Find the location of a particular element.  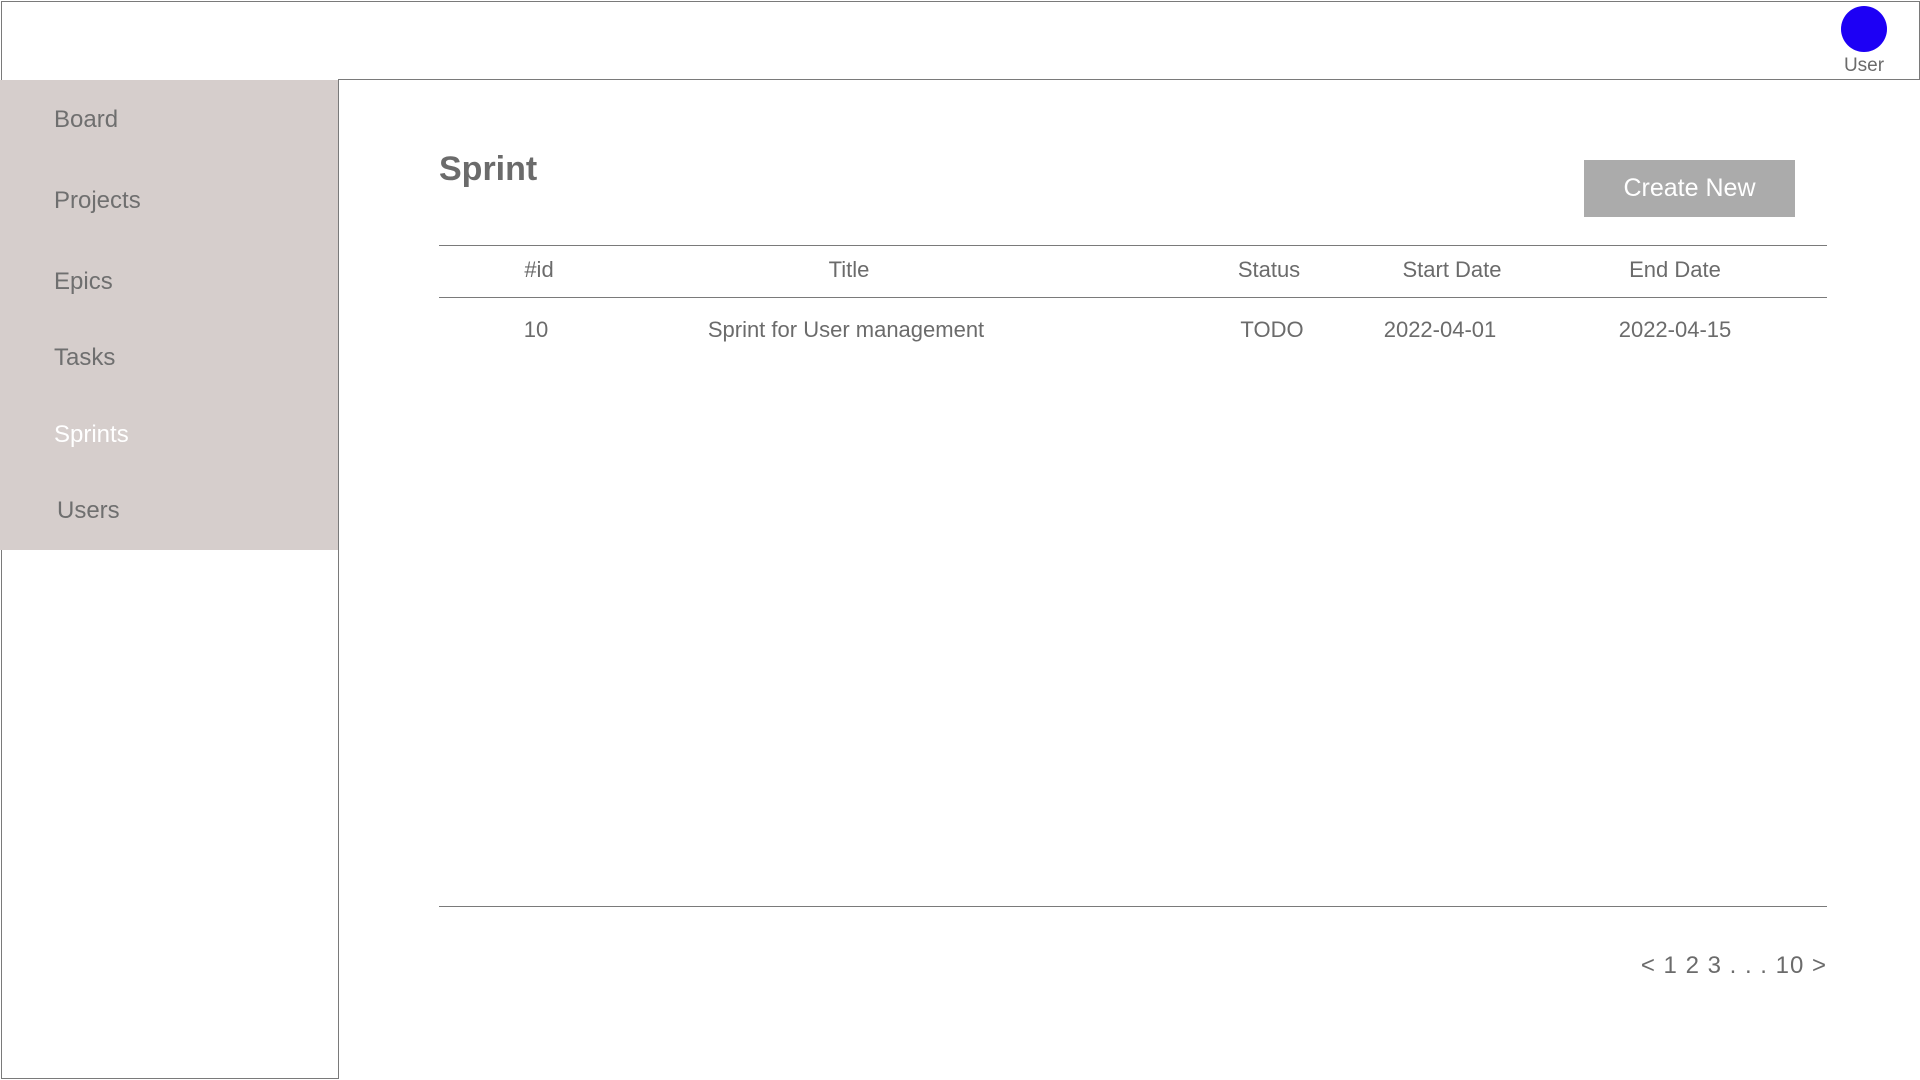

user-menu: User is located at coordinates (1864, 41).